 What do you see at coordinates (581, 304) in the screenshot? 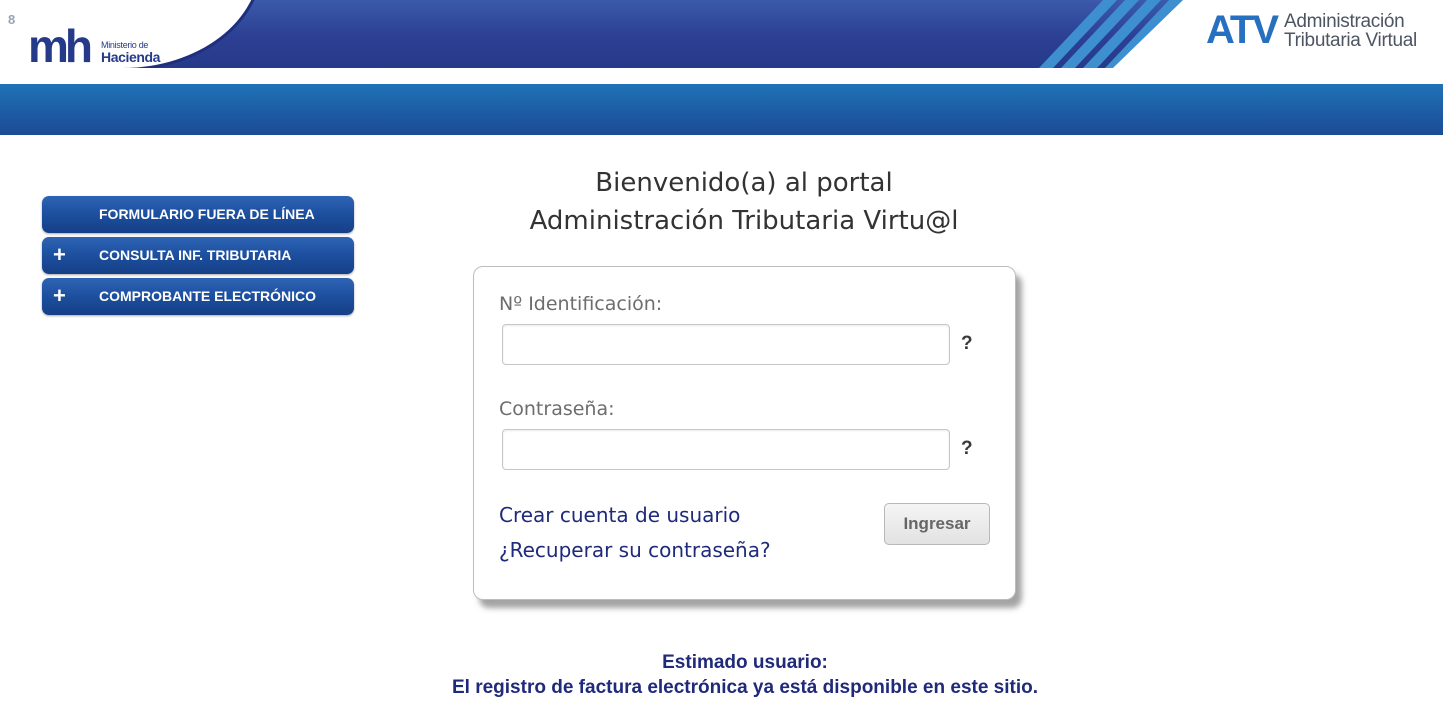
I see `id-label: Nº Identificación:` at bounding box center [581, 304].